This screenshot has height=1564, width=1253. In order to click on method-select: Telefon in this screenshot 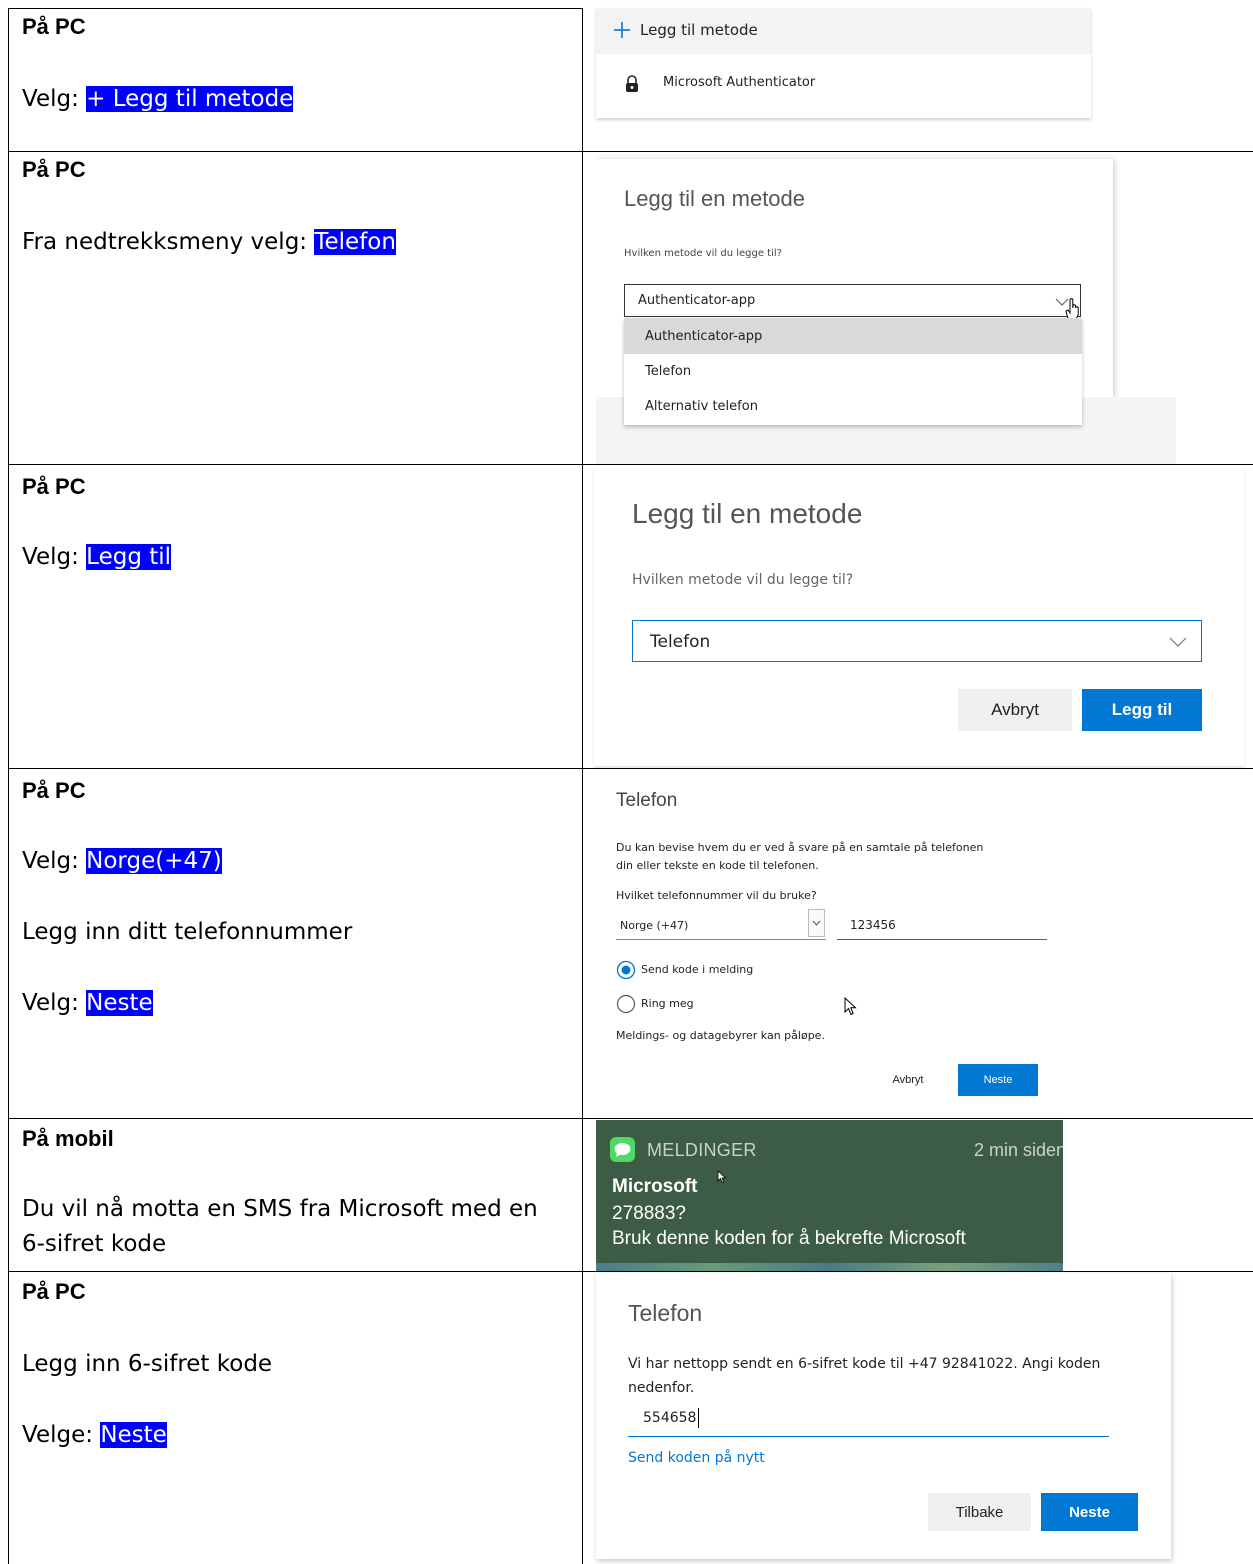, I will do `click(917, 641)`.